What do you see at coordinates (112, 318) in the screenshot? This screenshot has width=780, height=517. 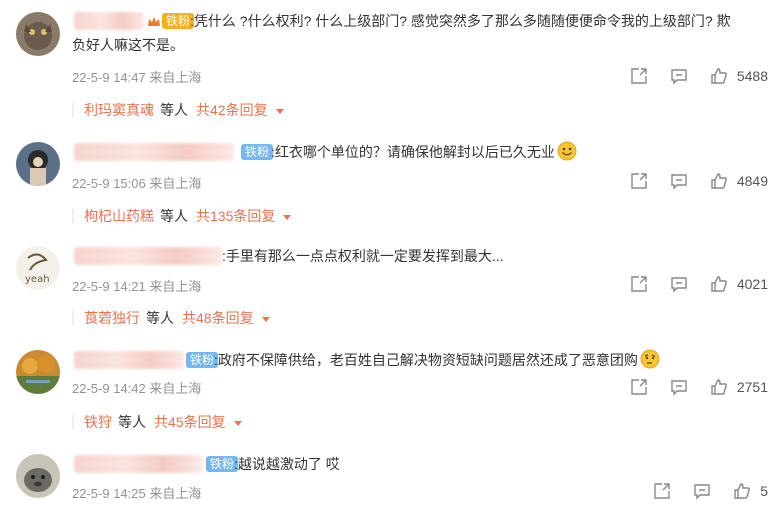 I see `reply-user: 莨菪独行` at bounding box center [112, 318].